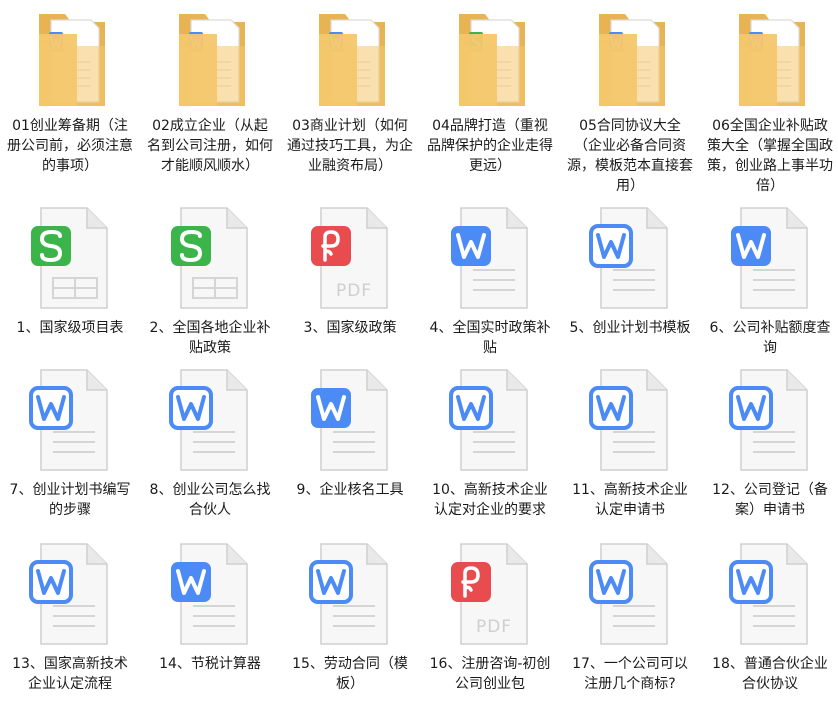 The height and width of the screenshot is (726, 838). What do you see at coordinates (210, 500) in the screenshot?
I see `file-label: 8、创业公司怎么找合伙人` at bounding box center [210, 500].